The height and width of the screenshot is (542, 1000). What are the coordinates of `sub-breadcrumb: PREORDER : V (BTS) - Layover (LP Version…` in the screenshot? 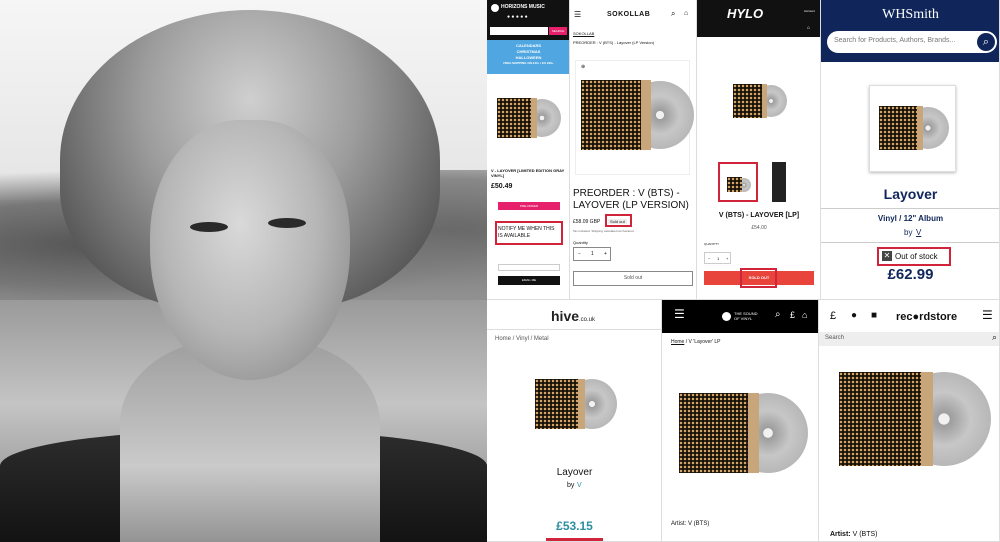 It's located at (614, 42).